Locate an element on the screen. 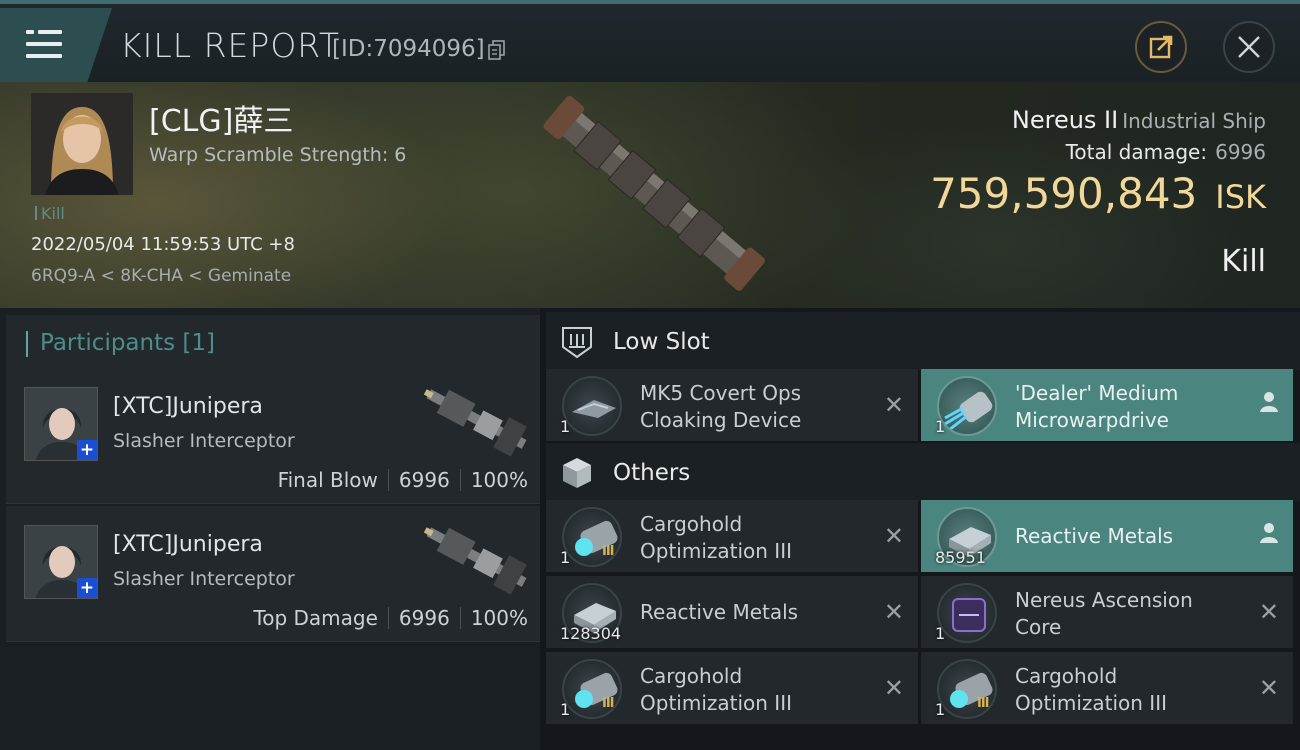  isk-value: 759,590,843 is located at coordinates (1064, 193).